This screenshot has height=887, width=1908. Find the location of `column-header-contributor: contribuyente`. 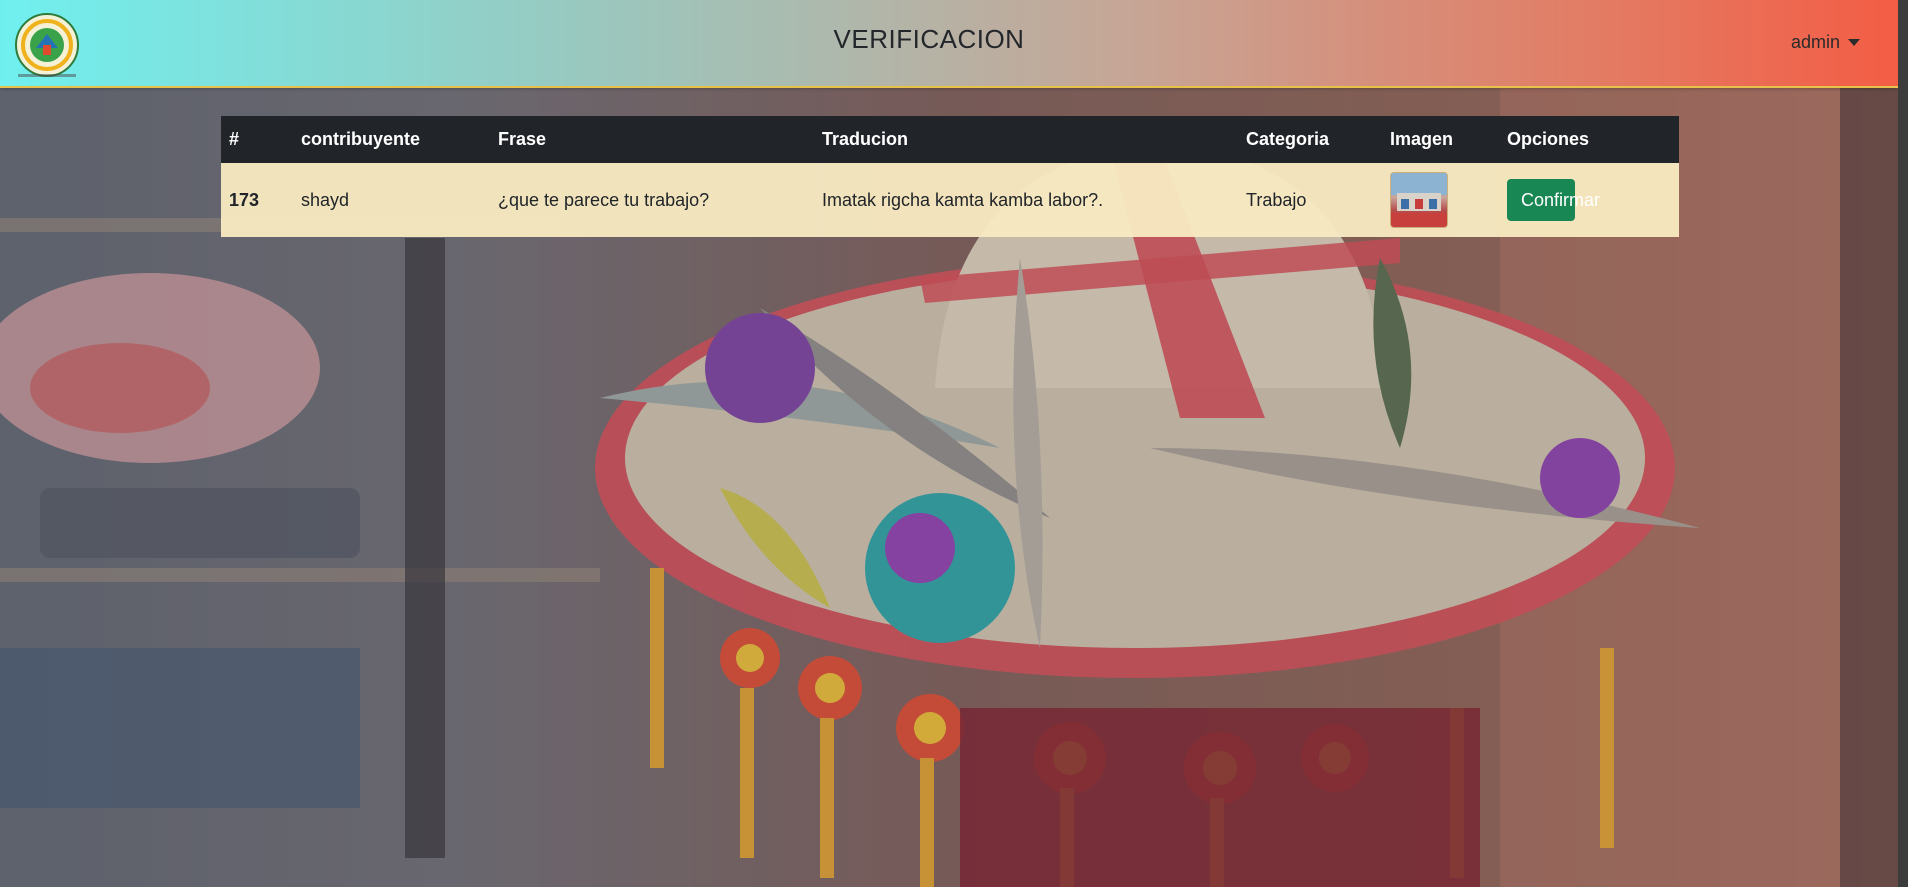

column-header-contributor: contribuyente is located at coordinates (361, 139).